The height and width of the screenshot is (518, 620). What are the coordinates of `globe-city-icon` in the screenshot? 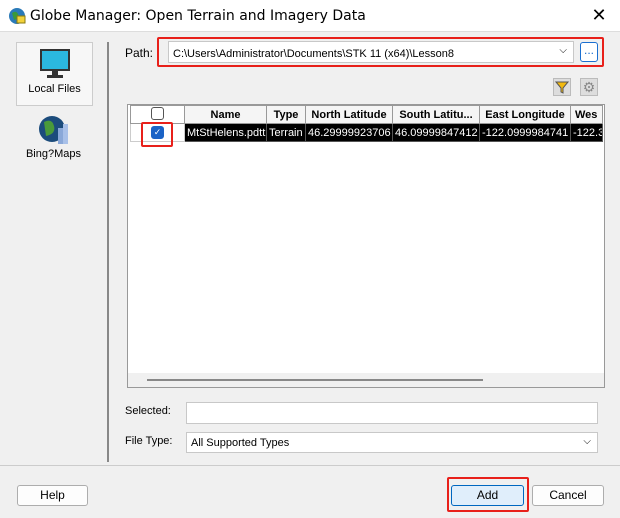 It's located at (53, 130).